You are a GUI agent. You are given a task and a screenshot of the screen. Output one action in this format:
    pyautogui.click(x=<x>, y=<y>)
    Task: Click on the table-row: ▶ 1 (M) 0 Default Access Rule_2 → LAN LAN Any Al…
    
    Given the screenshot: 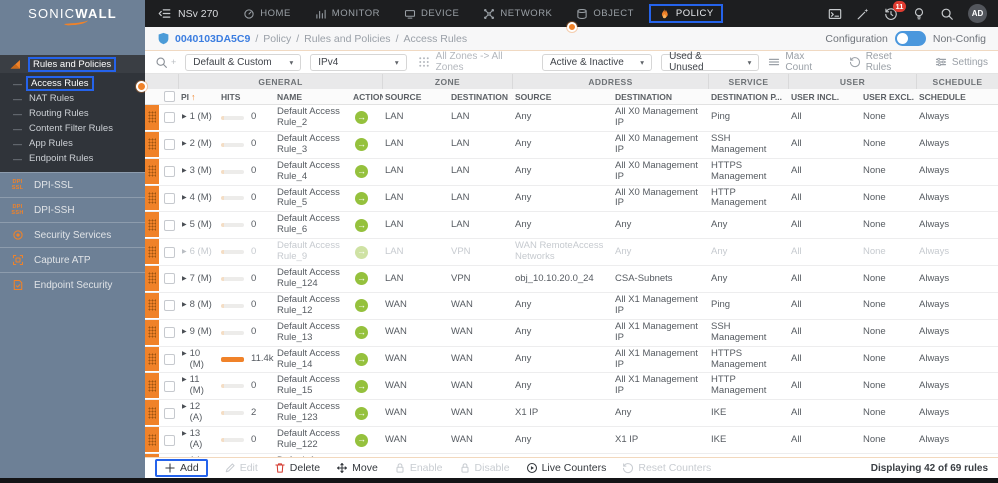 What is the action you would take?
    pyautogui.click(x=571, y=118)
    